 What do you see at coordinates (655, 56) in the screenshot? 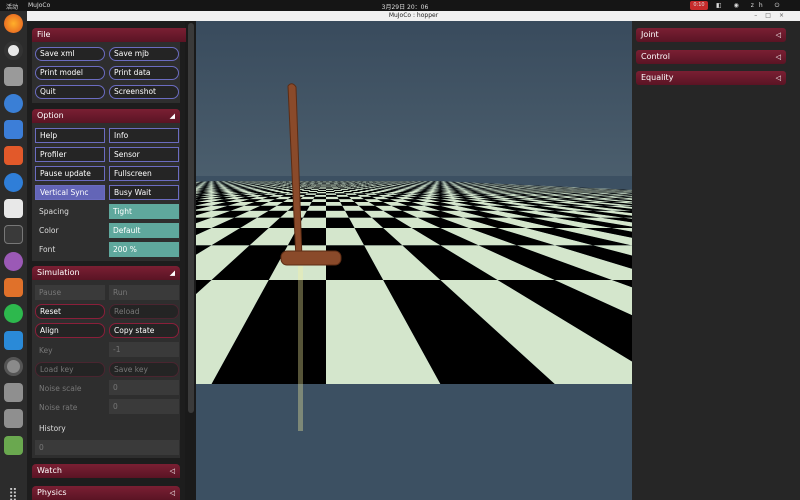
I see `control-title: Control` at bounding box center [655, 56].